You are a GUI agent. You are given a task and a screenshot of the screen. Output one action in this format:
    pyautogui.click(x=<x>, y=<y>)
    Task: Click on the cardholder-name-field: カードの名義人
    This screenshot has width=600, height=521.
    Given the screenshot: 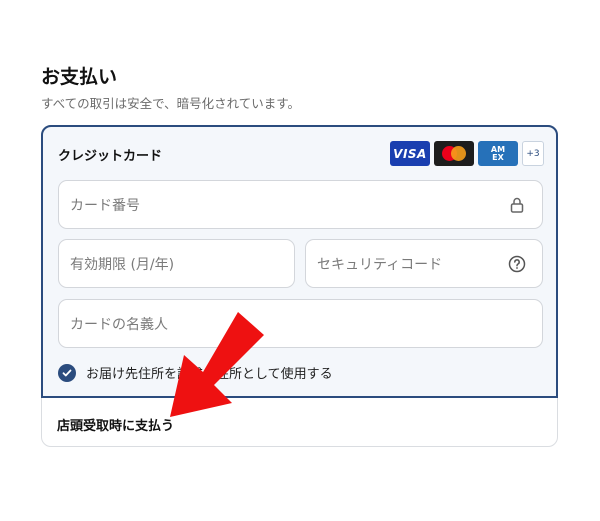 What is the action you would take?
    pyautogui.click(x=300, y=323)
    